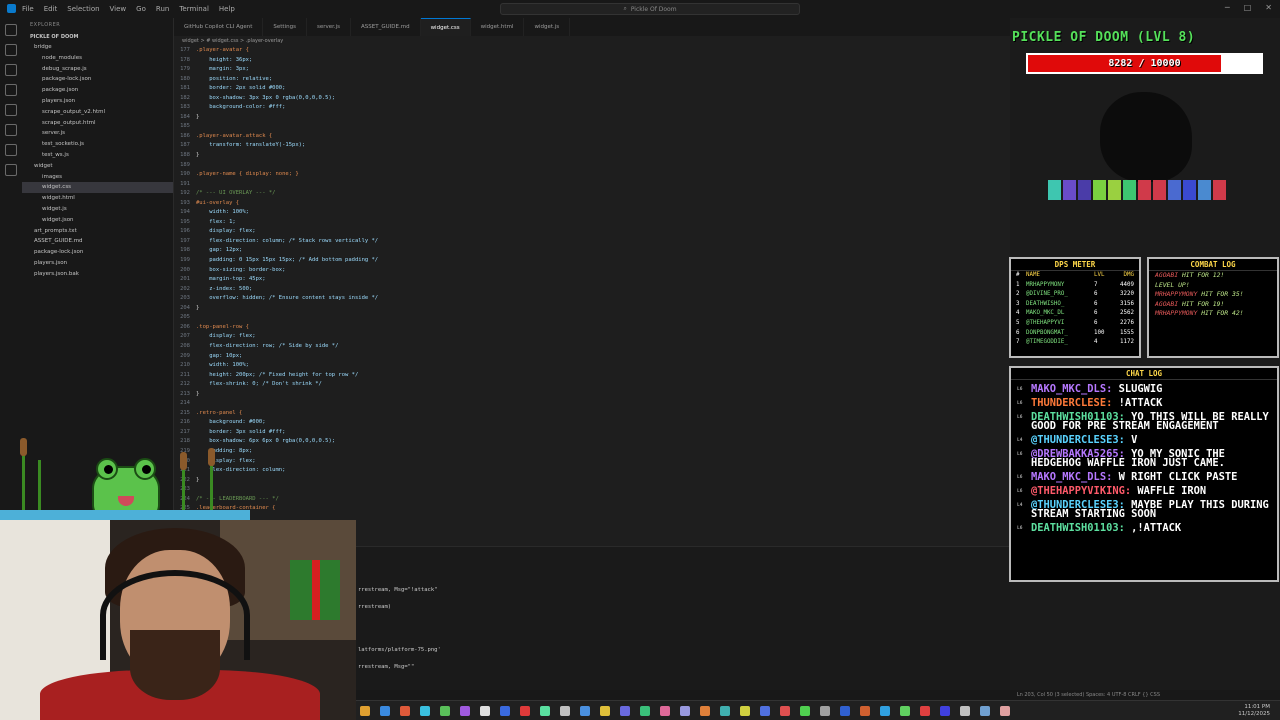 Image resolution: width=1280 pixels, height=720 pixels. Describe the element at coordinates (1248, 7) in the screenshot. I see `maximize-icon: □` at that location.